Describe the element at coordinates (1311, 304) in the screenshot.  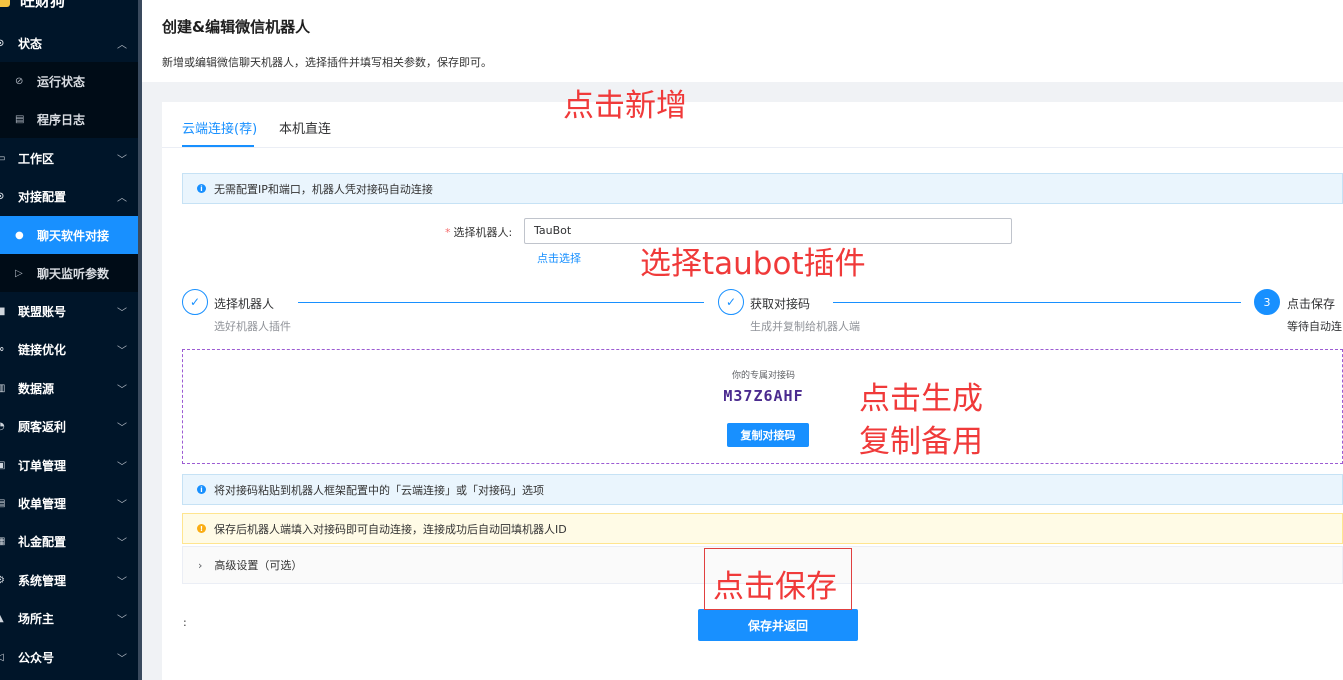
I see `step-3-title: 点击保存` at that location.